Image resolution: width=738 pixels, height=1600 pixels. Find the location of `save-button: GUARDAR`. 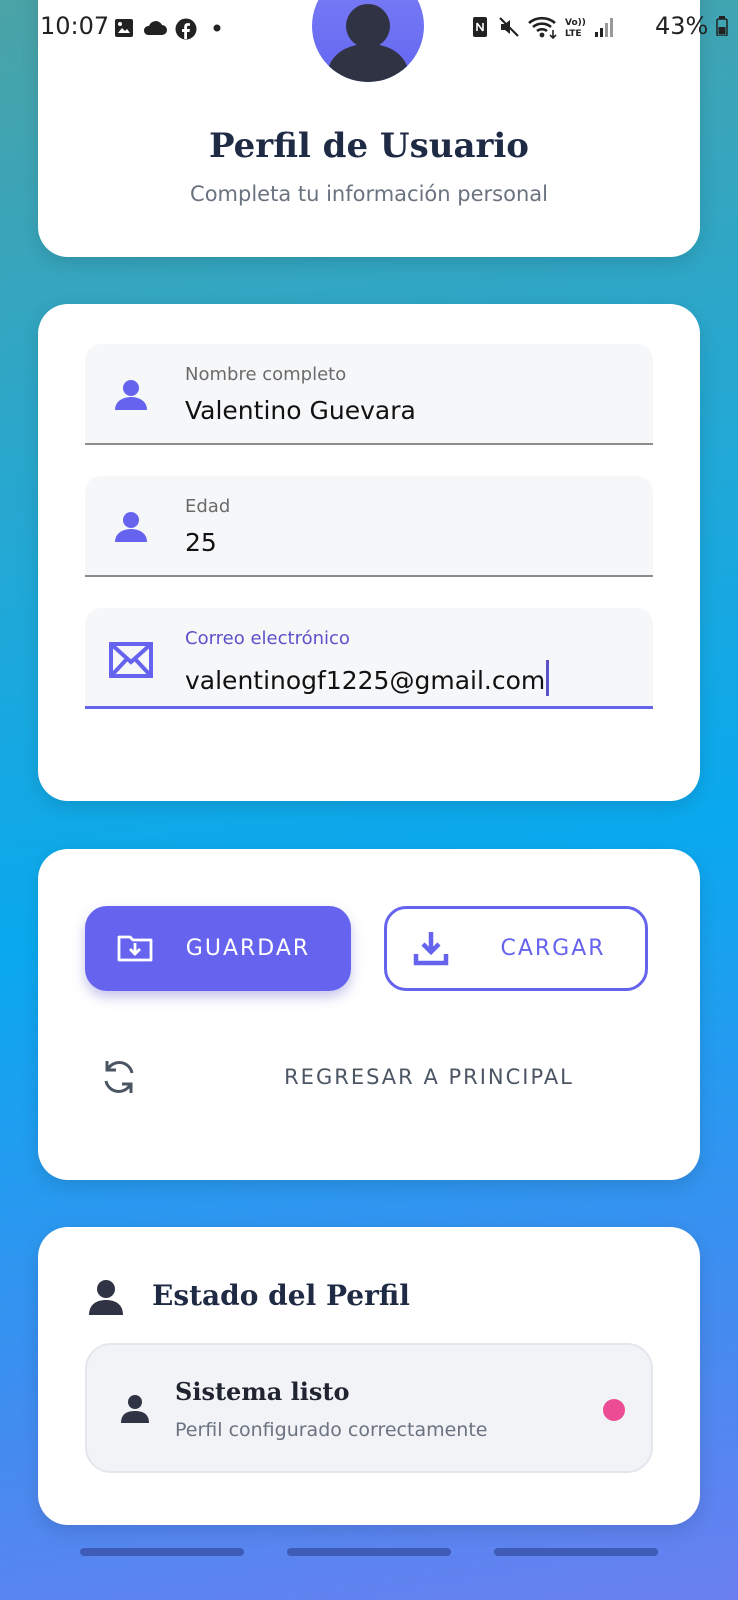

save-button: GUARDAR is located at coordinates (218, 948).